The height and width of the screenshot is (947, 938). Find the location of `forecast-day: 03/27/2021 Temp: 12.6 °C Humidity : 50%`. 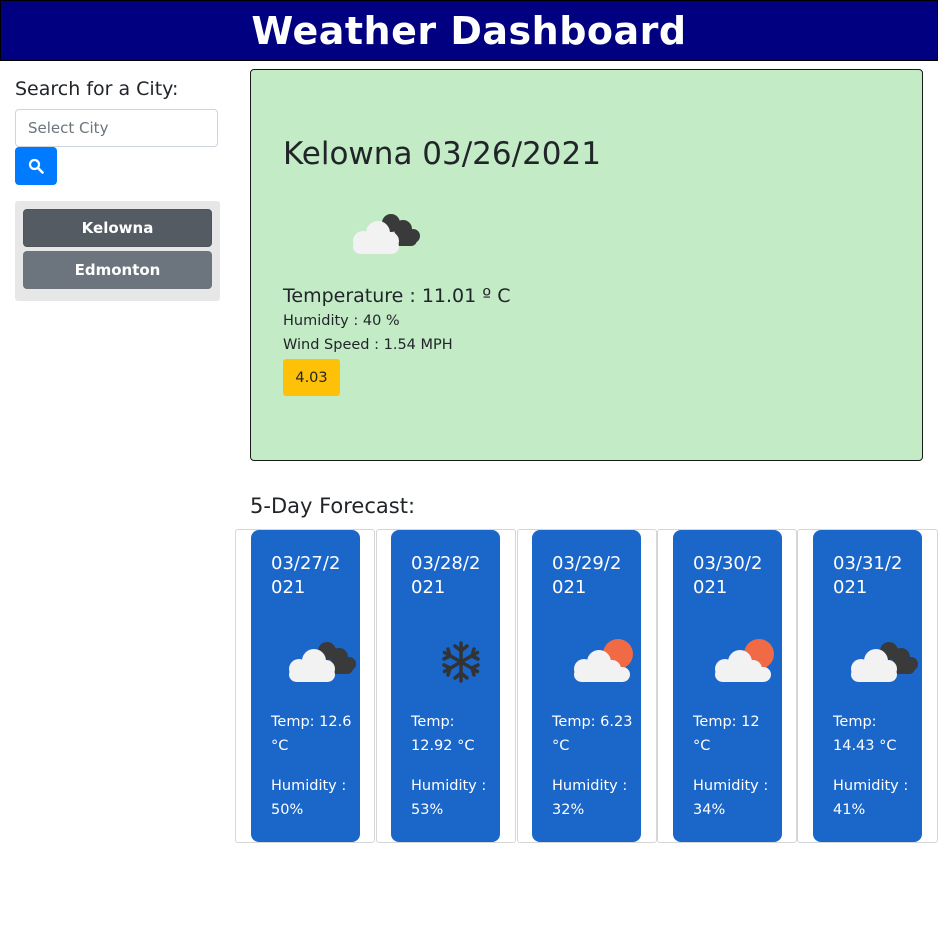

forecast-day: 03/27/2021 Temp: 12.6 °C Humidity : 50% is located at coordinates (305, 686).